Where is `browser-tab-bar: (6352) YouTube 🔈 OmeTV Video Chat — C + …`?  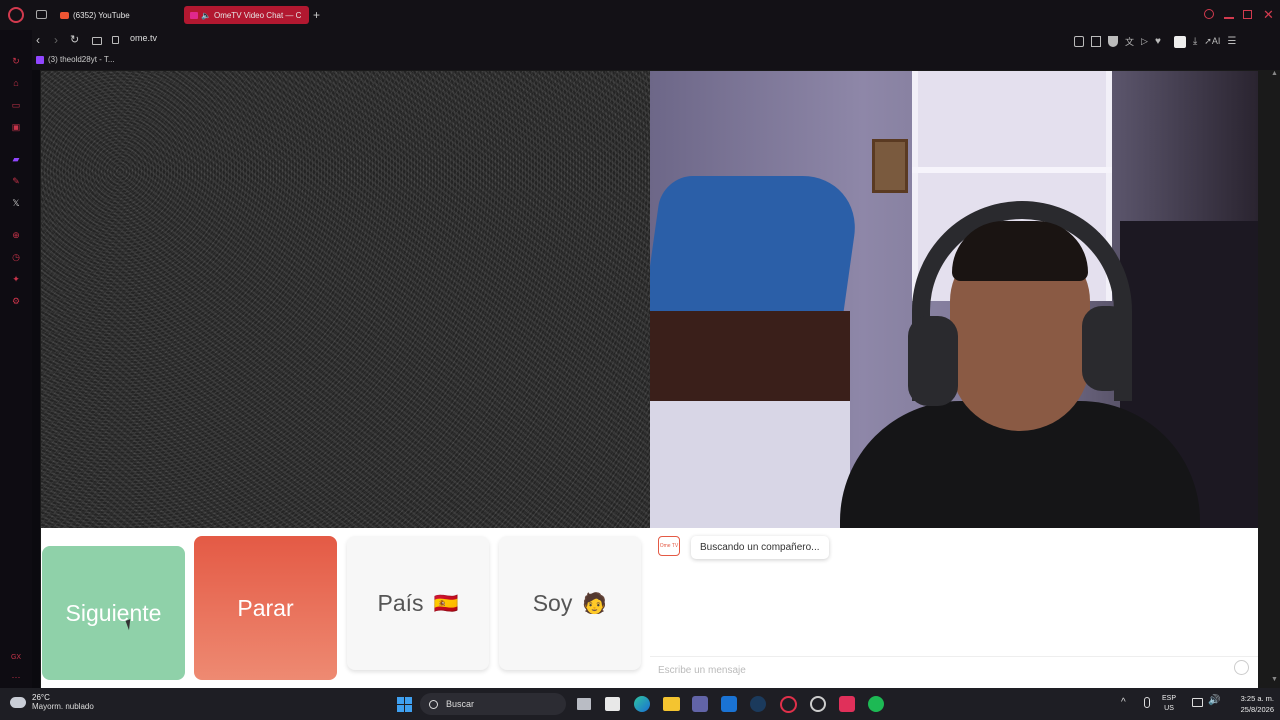
browser-tab-bar: (6352) YouTube 🔈 OmeTV Video Chat — C + … is located at coordinates (640, 15).